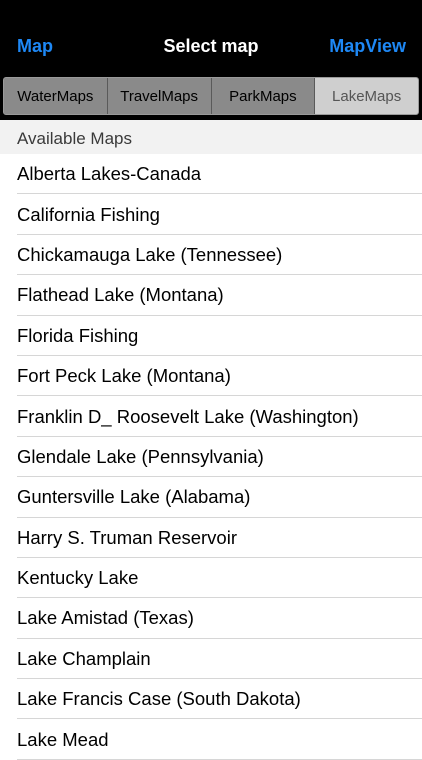 This screenshot has width=422, height=760. What do you see at coordinates (211, 37) in the screenshot?
I see `navigation-bar: Map Select map MapView` at bounding box center [211, 37].